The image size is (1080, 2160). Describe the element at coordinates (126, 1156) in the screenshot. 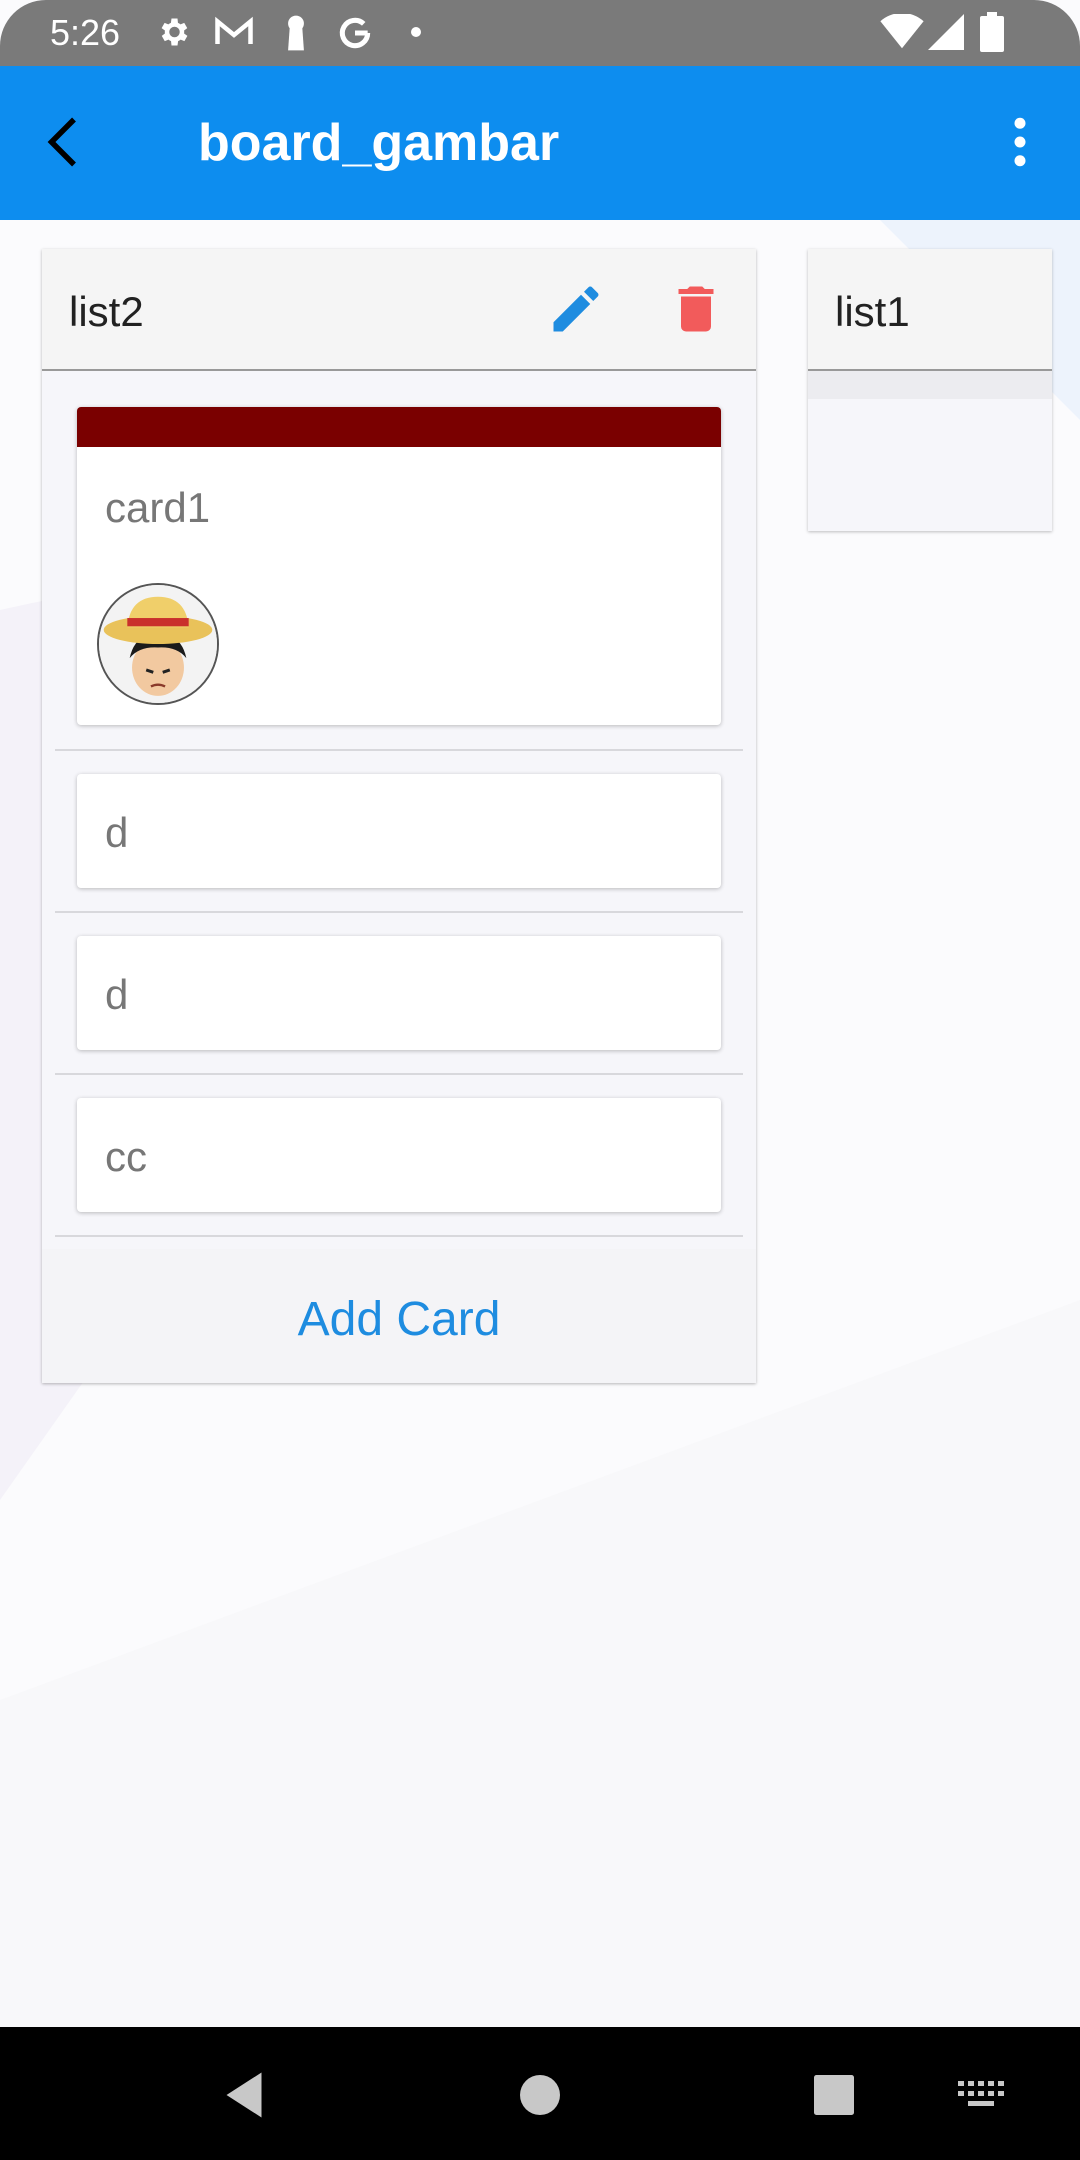

I see `card-title: cc` at that location.